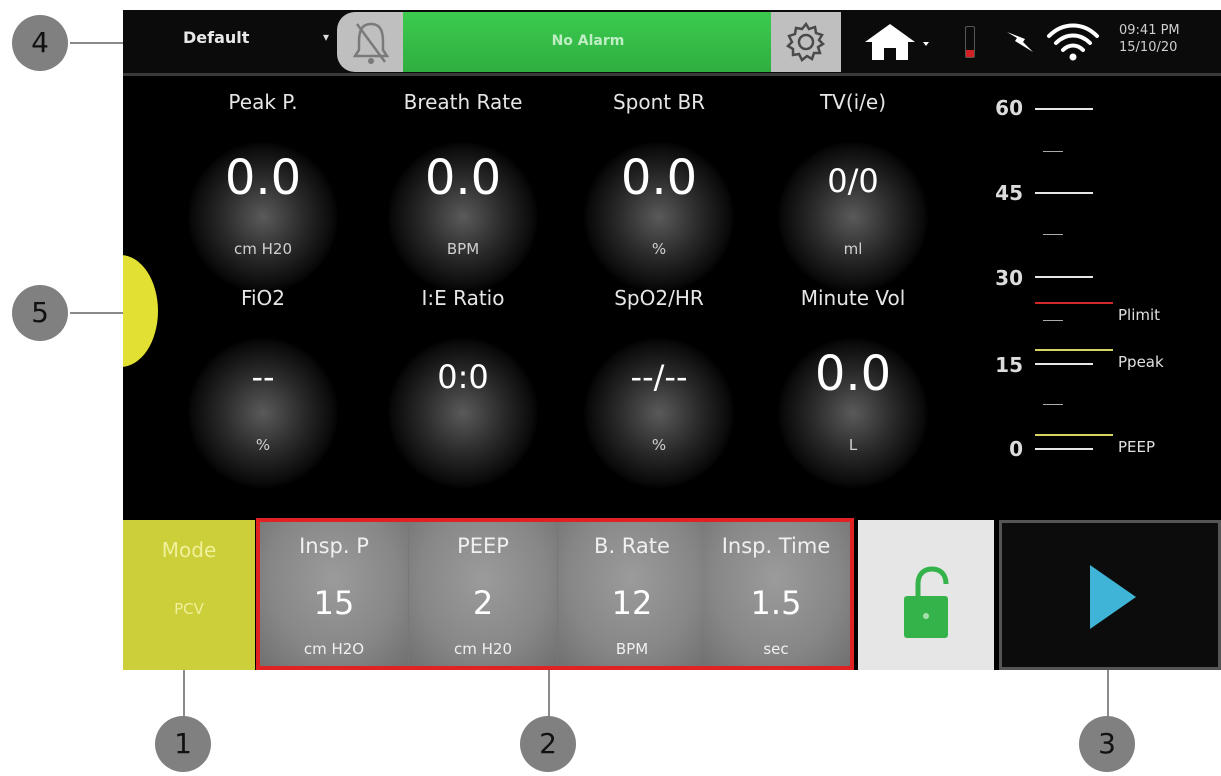 The height and width of the screenshot is (776, 1221). Describe the element at coordinates (1107, 744) in the screenshot. I see `callout-3: 3` at that location.